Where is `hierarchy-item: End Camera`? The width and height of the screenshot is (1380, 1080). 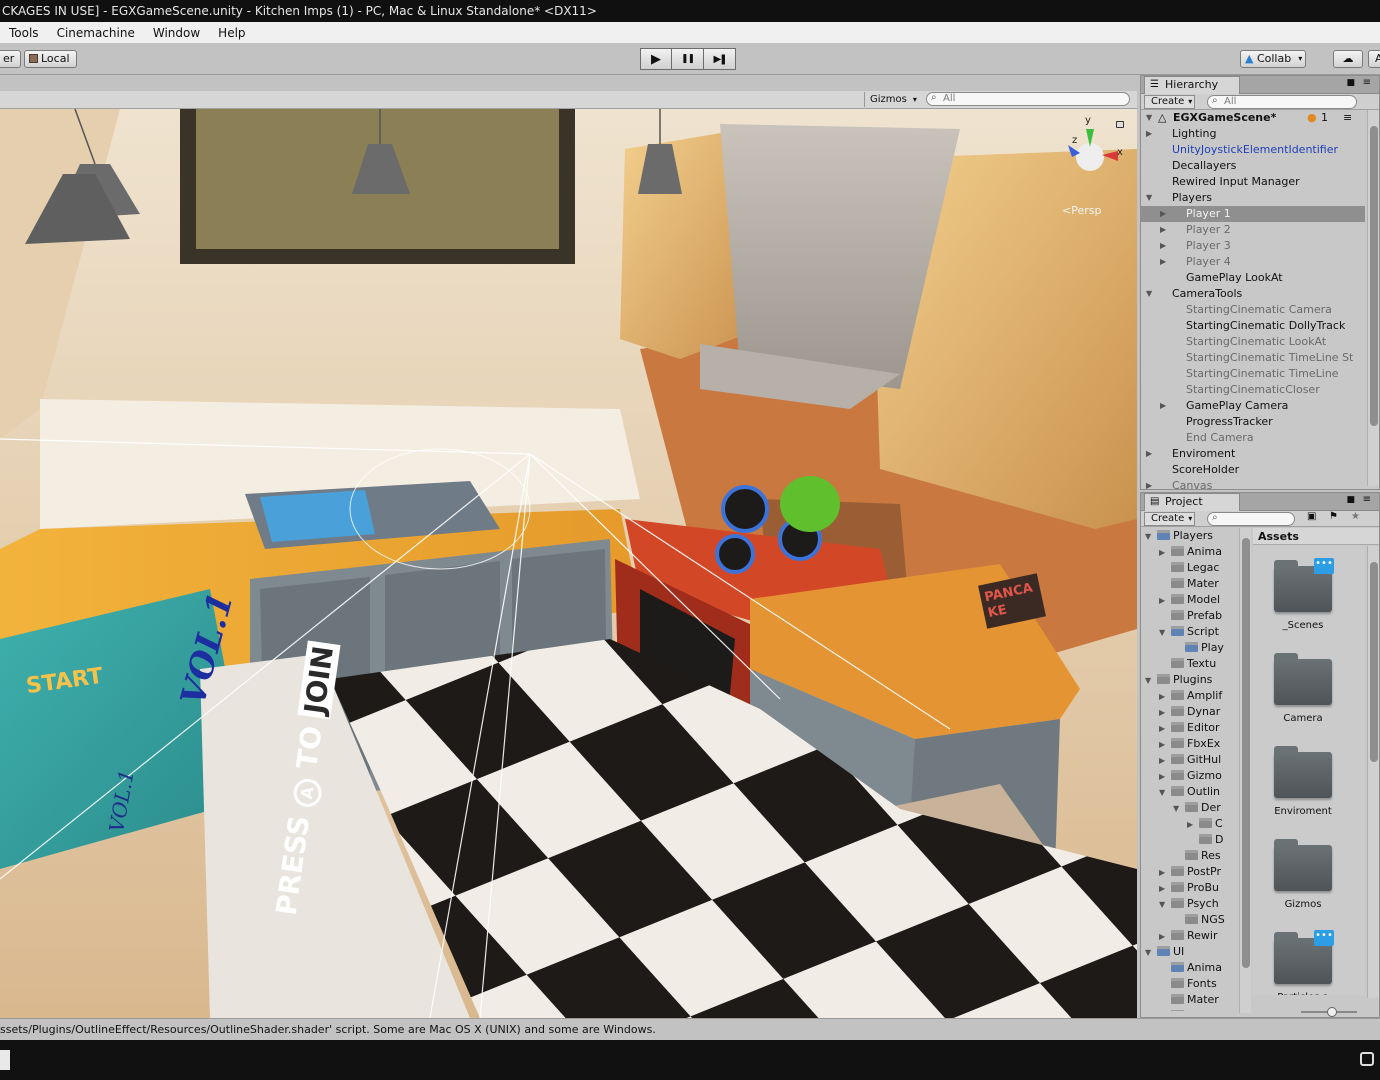
hierarchy-item: End Camera is located at coordinates (1253, 438).